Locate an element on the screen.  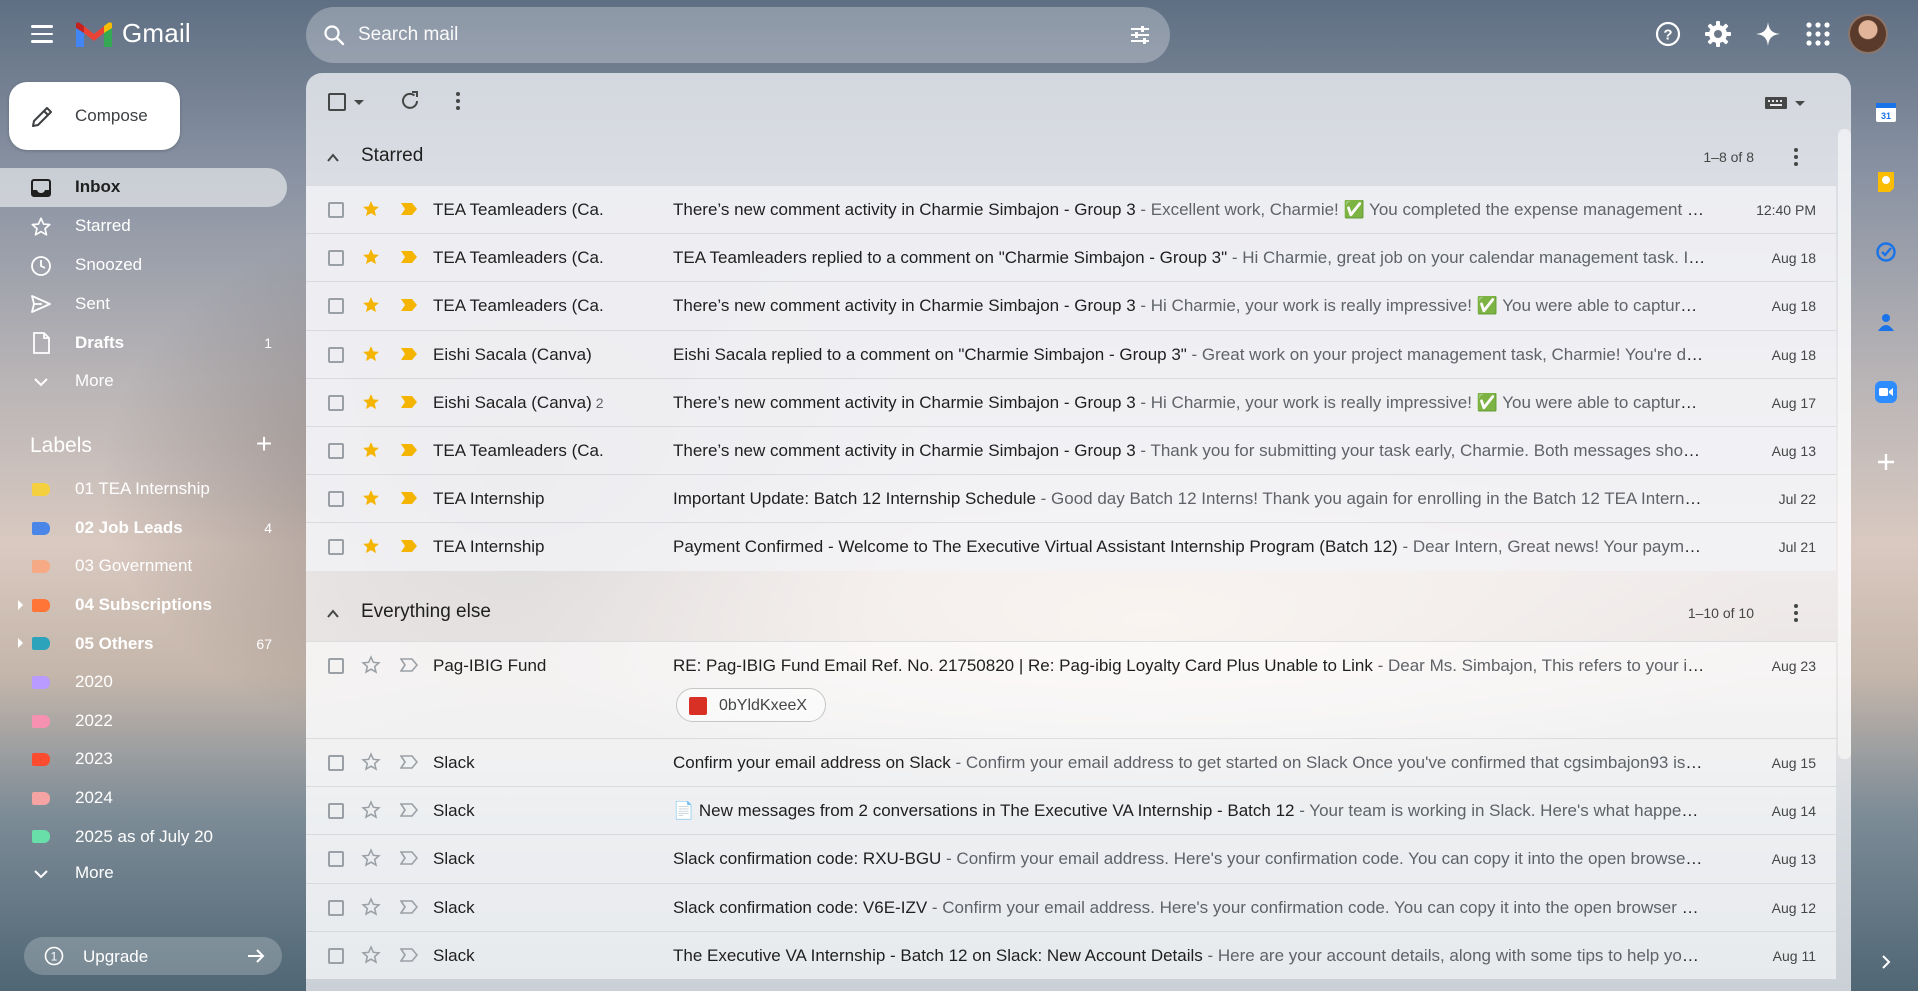
calendar-app-icon: 31 is located at coordinates (1886, 112).